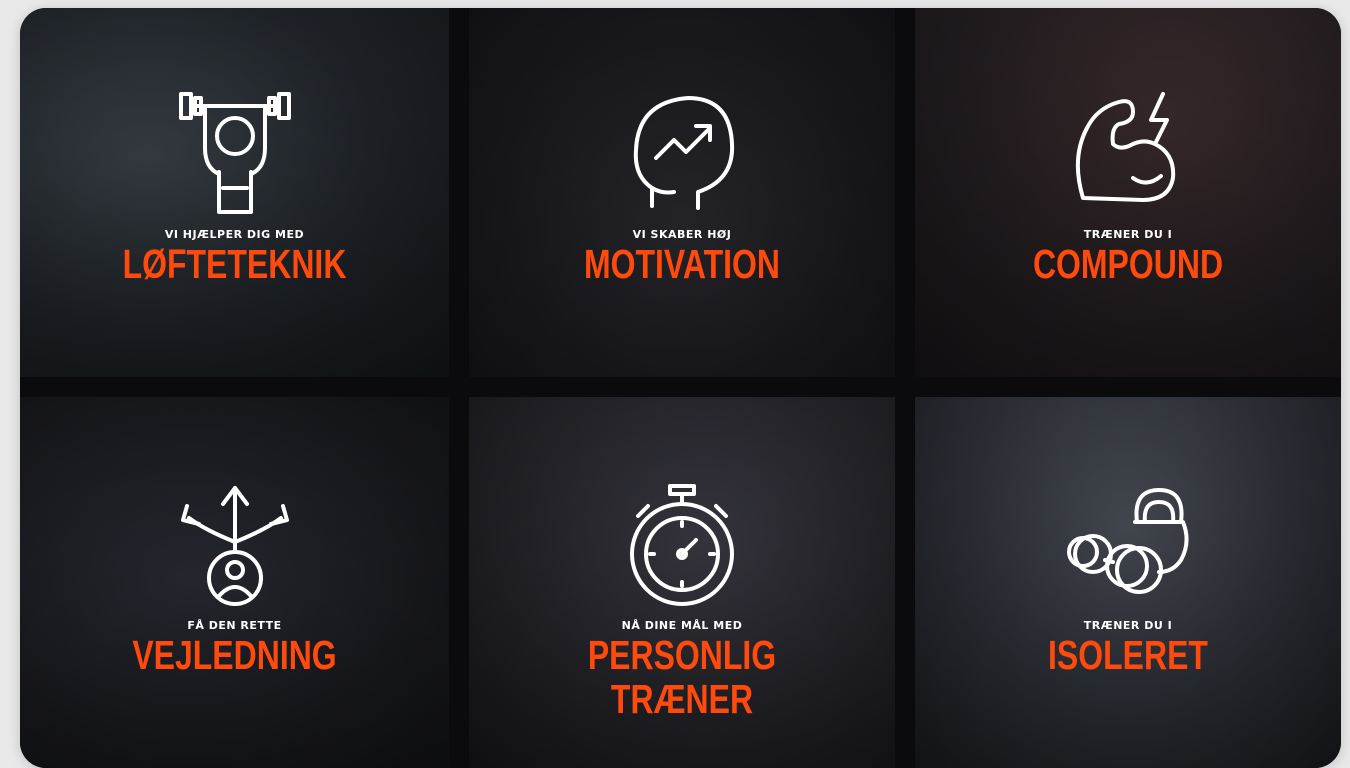 The width and height of the screenshot is (1350, 768). I want to click on tile-kicker: VI HJÆLPER DIG MED, so click(234, 234).